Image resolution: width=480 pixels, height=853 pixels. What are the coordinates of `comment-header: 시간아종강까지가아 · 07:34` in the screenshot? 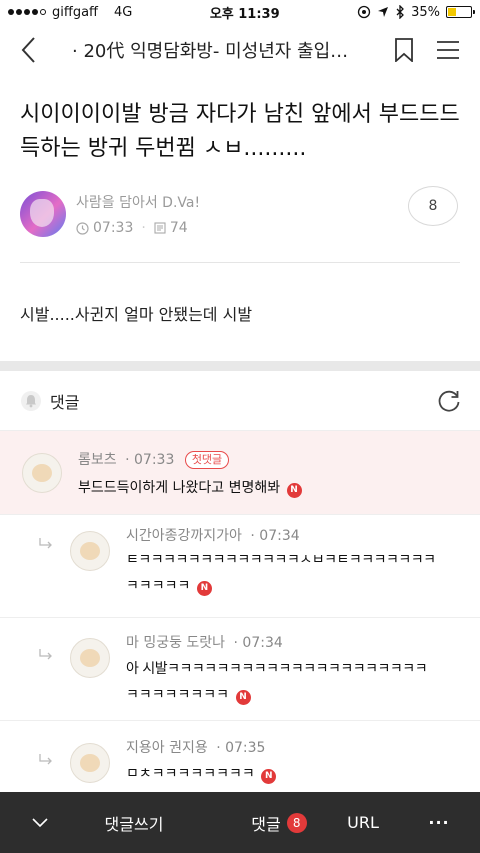 It's located at (213, 535).